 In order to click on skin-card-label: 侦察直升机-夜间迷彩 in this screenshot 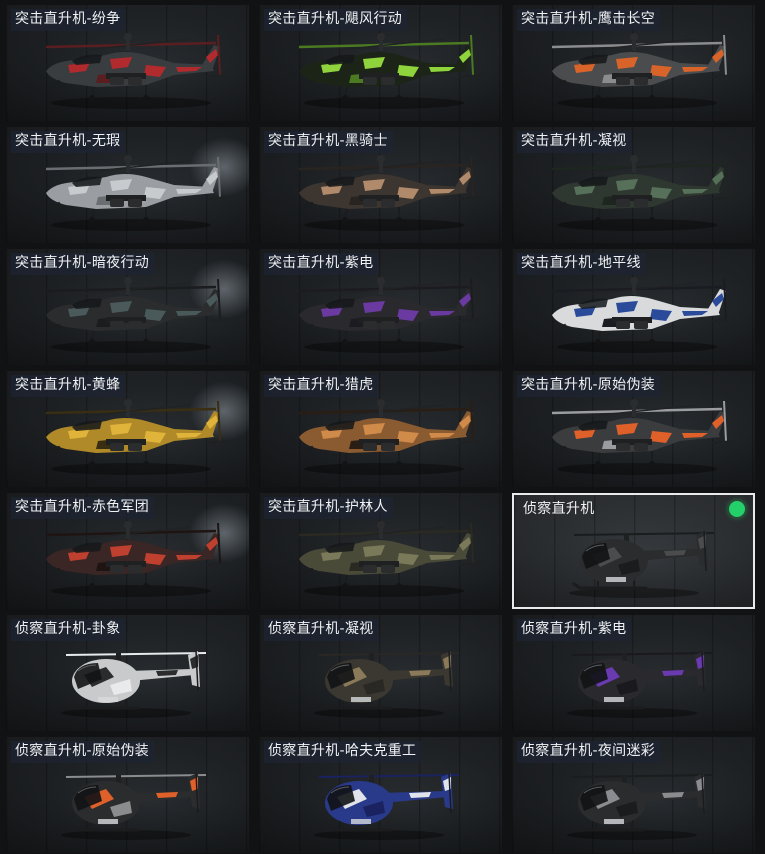, I will do `click(589, 752)`.